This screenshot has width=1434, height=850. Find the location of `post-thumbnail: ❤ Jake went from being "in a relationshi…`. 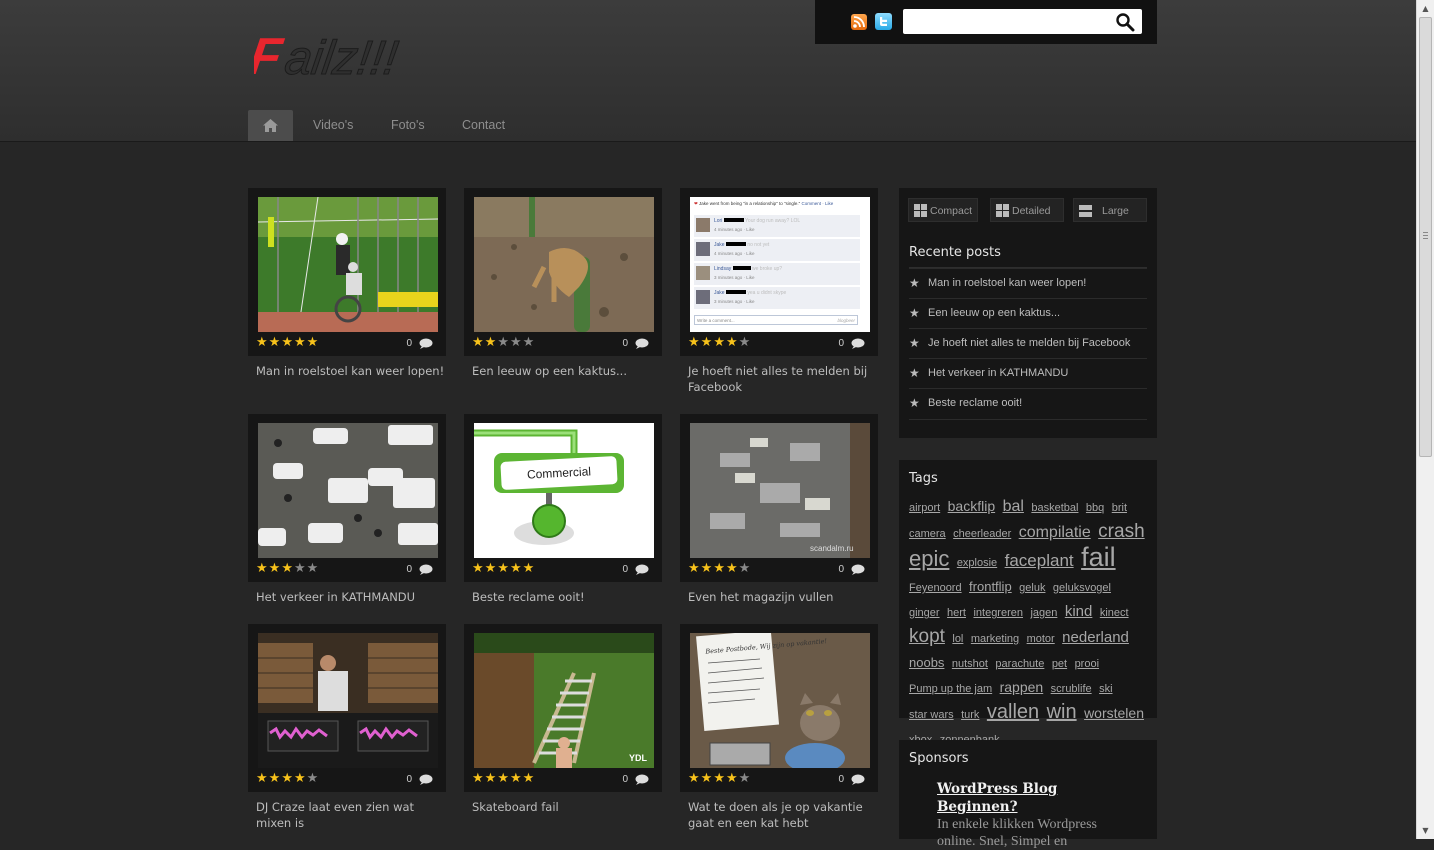

post-thumbnail: ❤ Jake went from being "in a relationshi… is located at coordinates (780, 264).